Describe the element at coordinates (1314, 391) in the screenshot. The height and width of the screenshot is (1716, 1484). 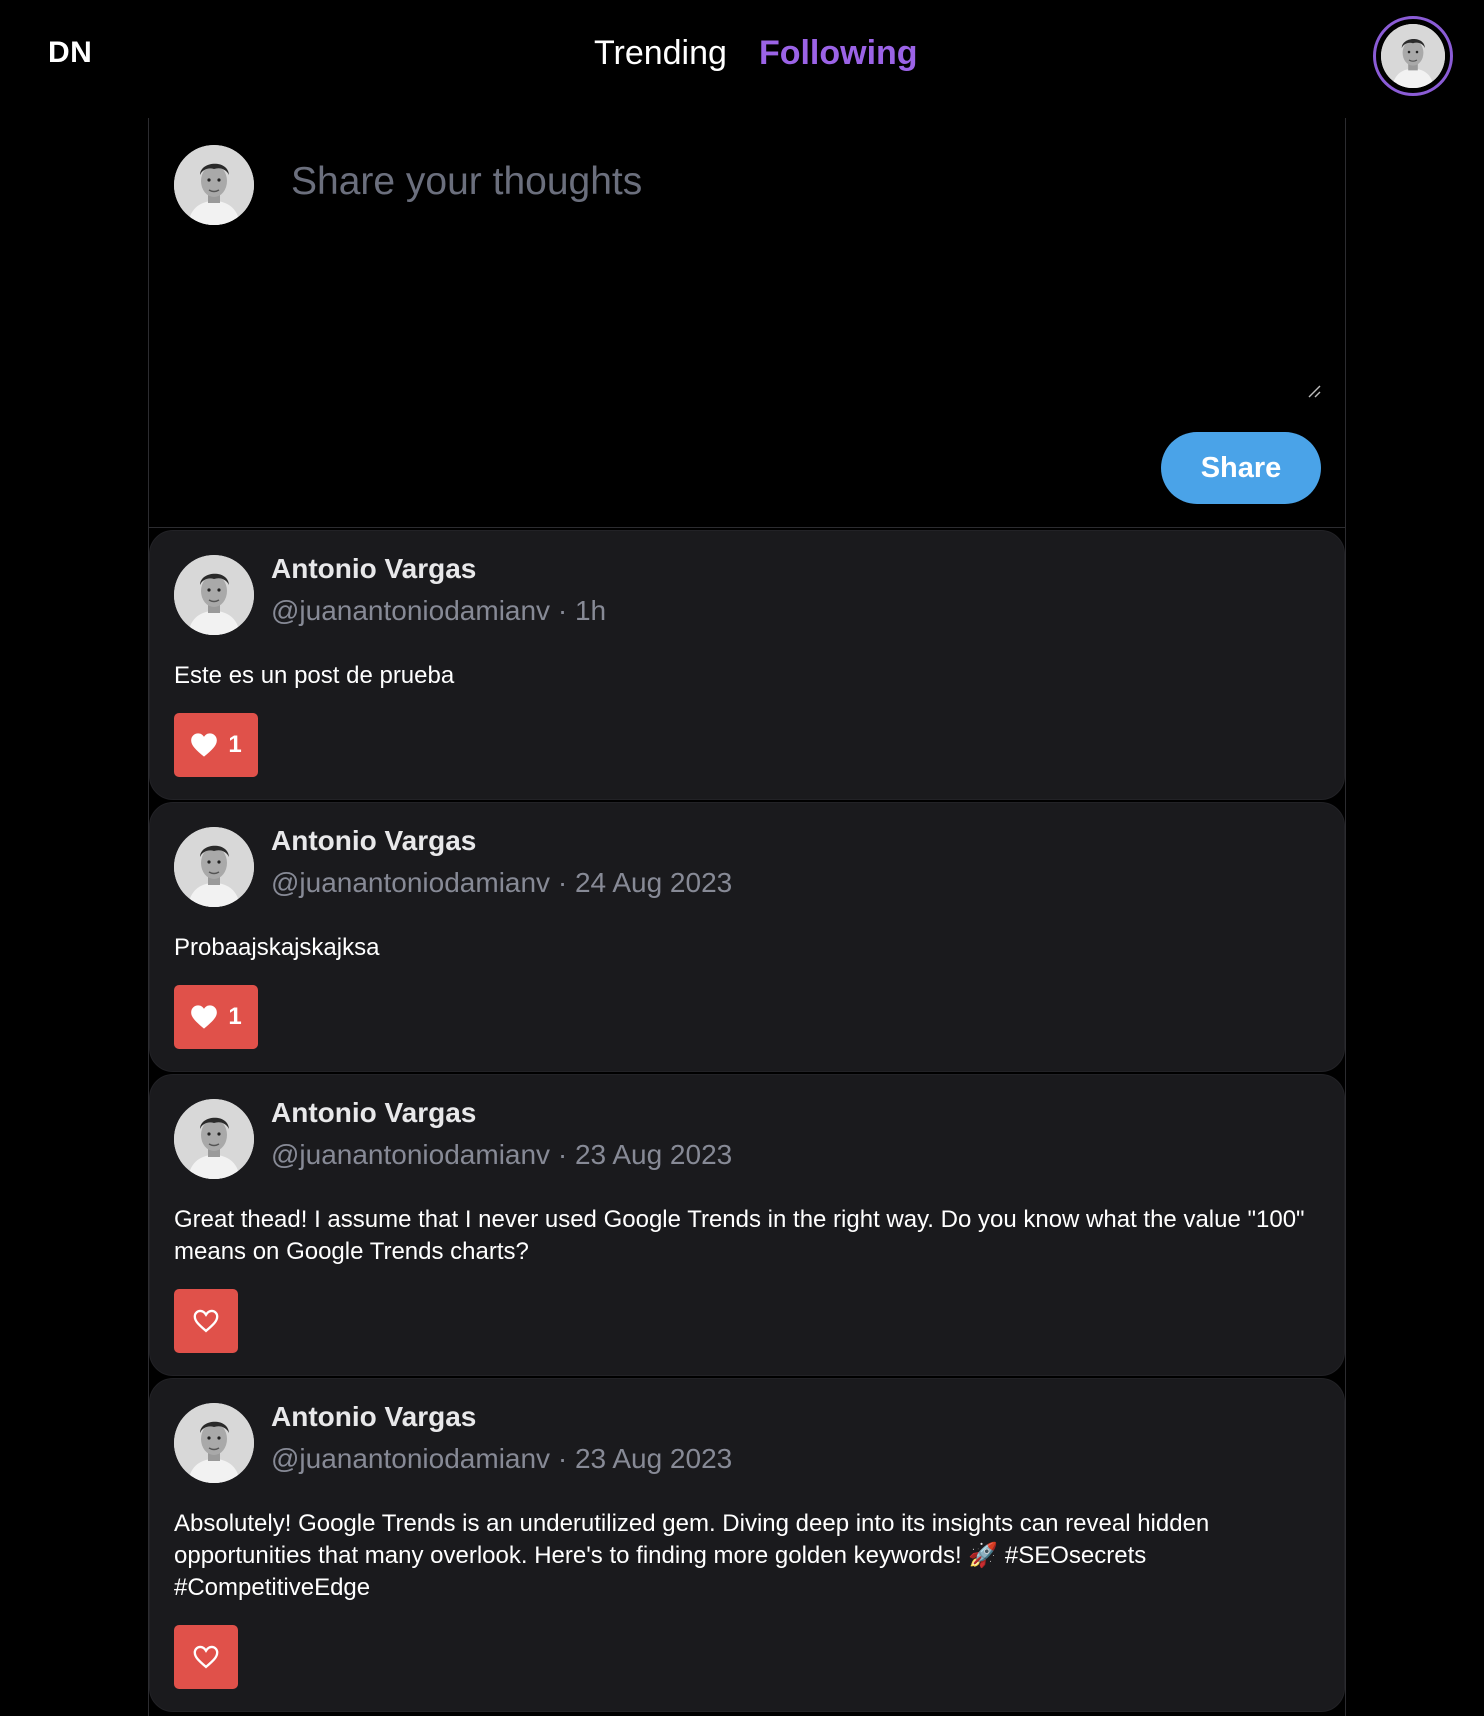
I see `resize-grip-icon` at that location.